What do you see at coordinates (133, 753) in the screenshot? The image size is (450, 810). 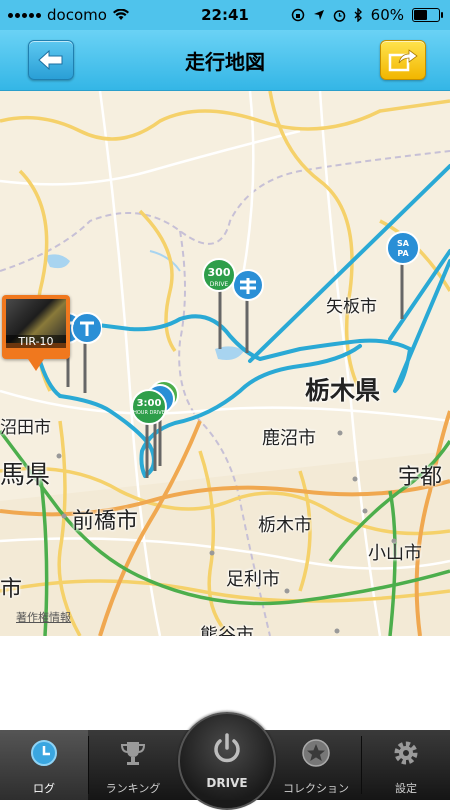 I see `trophy-icon` at bounding box center [133, 753].